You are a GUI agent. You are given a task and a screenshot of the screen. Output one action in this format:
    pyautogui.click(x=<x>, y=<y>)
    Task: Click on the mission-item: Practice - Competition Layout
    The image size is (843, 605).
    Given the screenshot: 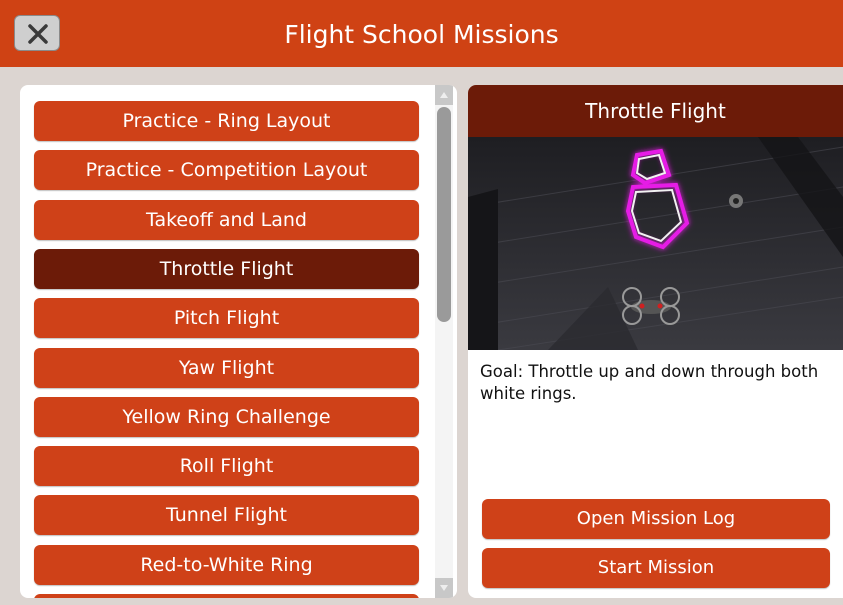 What is the action you would take?
    pyautogui.click(x=226, y=170)
    